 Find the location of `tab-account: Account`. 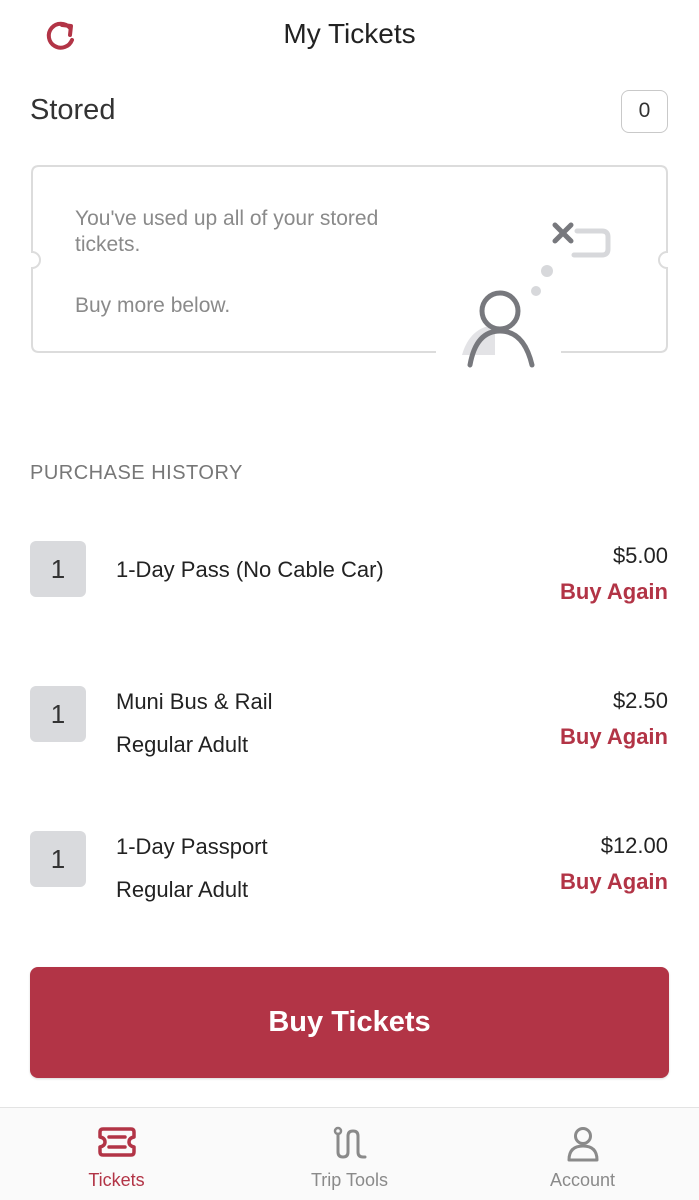

tab-account: Account is located at coordinates (582, 1154).